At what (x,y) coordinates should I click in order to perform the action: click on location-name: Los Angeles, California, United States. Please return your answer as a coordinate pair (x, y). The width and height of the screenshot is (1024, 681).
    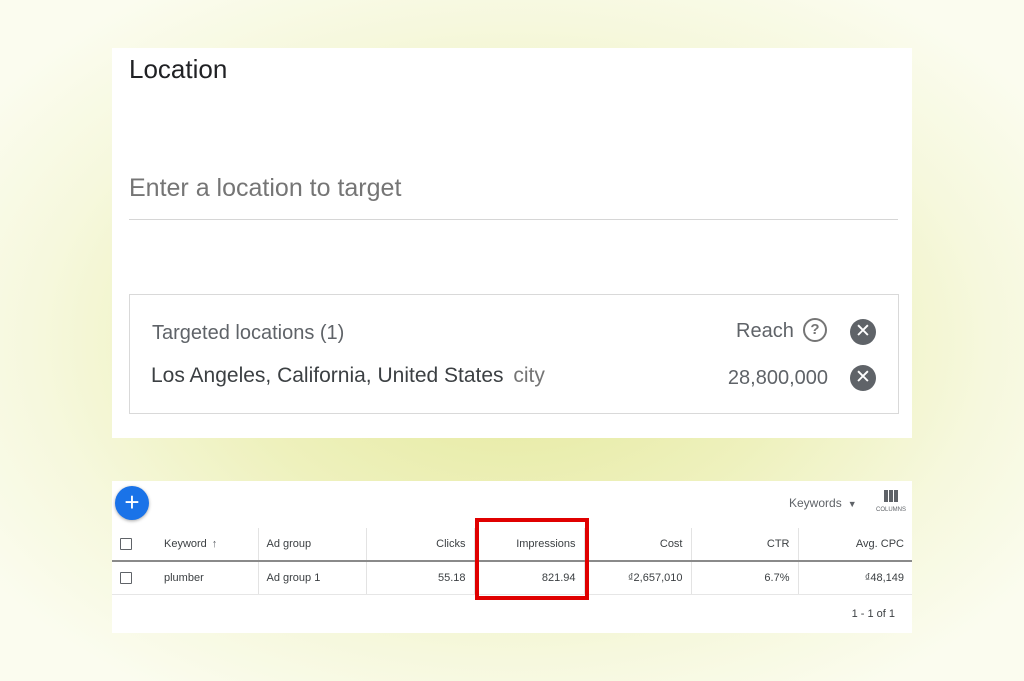
    Looking at the image, I should click on (327, 375).